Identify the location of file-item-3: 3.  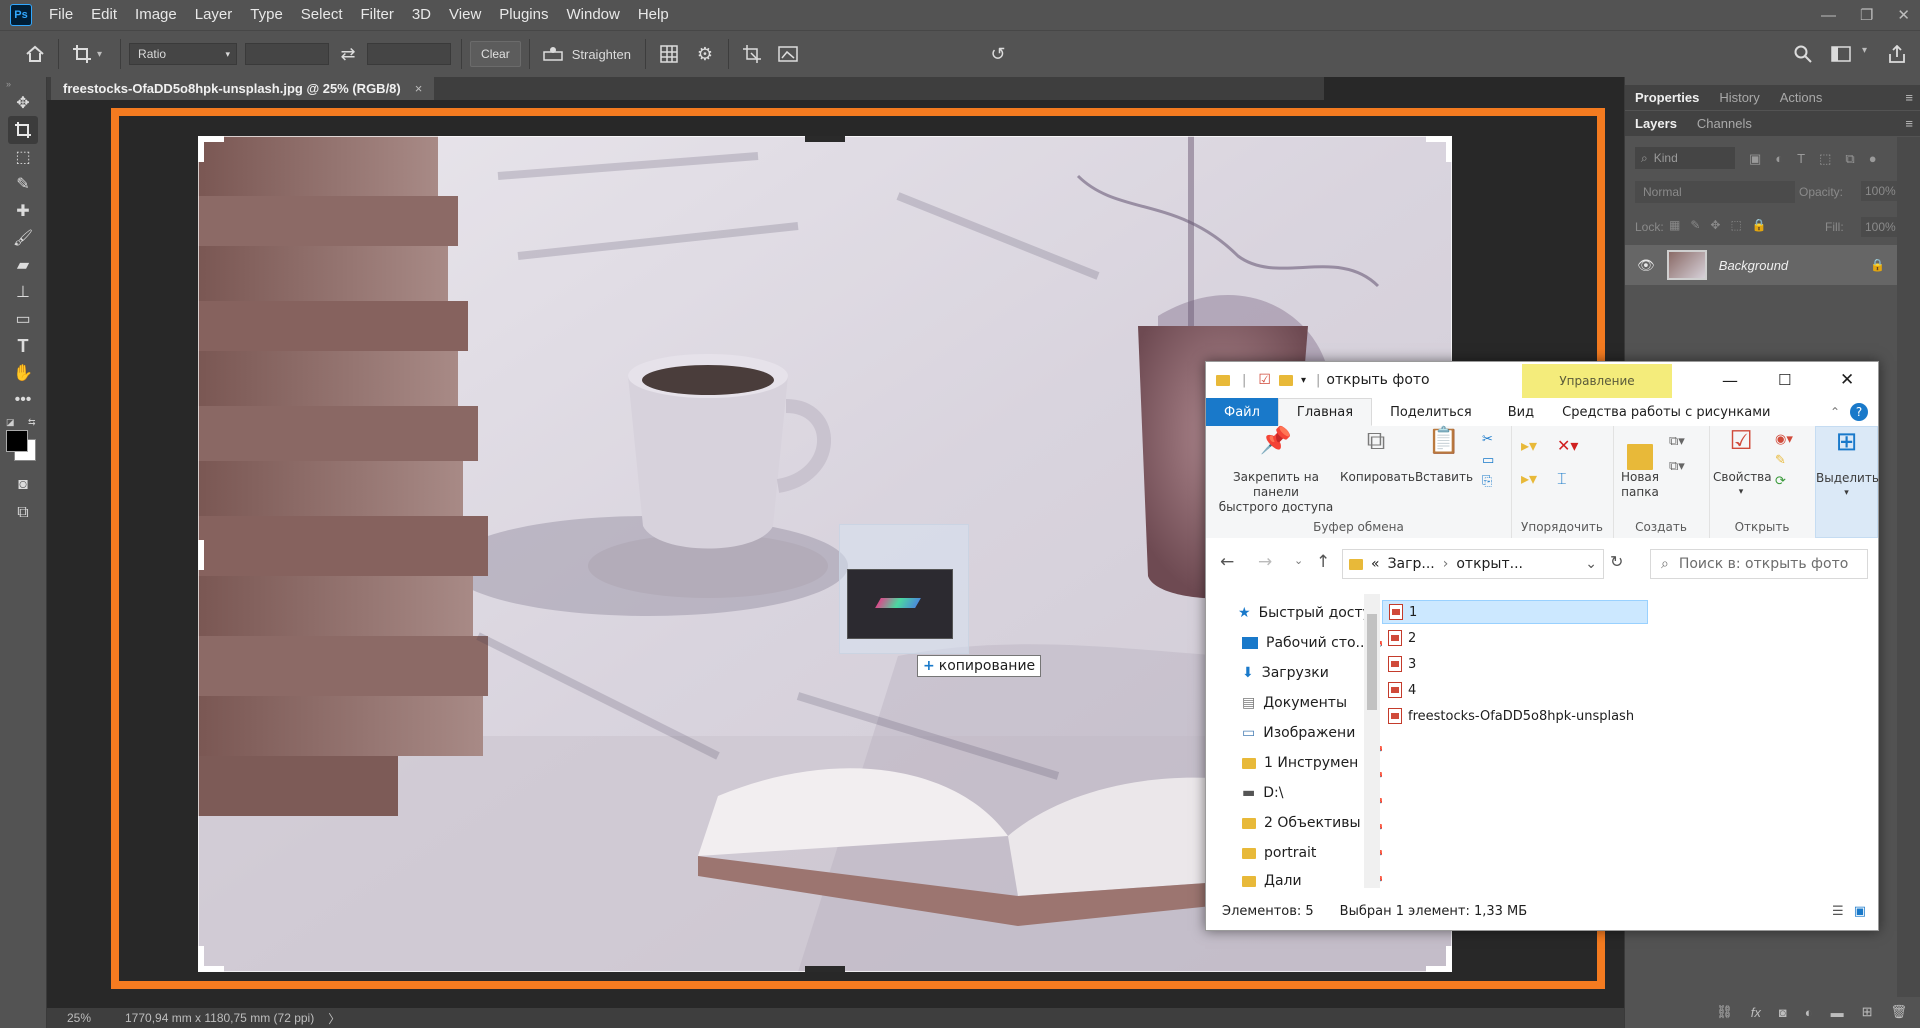
(1515, 664).